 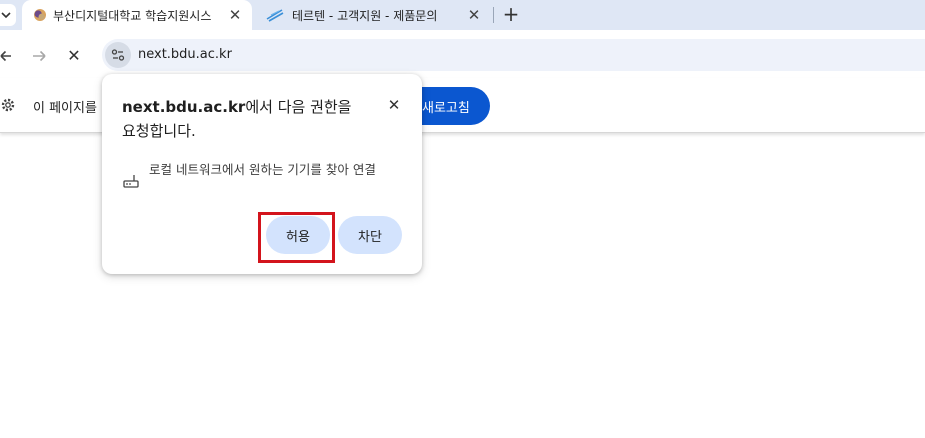 I want to click on dialog-close-button: ✕, so click(x=394, y=105).